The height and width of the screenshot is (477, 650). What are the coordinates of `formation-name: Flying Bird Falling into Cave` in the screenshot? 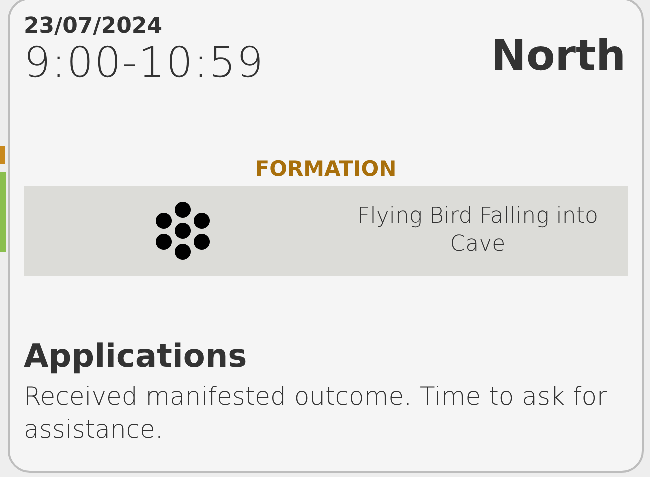 It's located at (478, 231).